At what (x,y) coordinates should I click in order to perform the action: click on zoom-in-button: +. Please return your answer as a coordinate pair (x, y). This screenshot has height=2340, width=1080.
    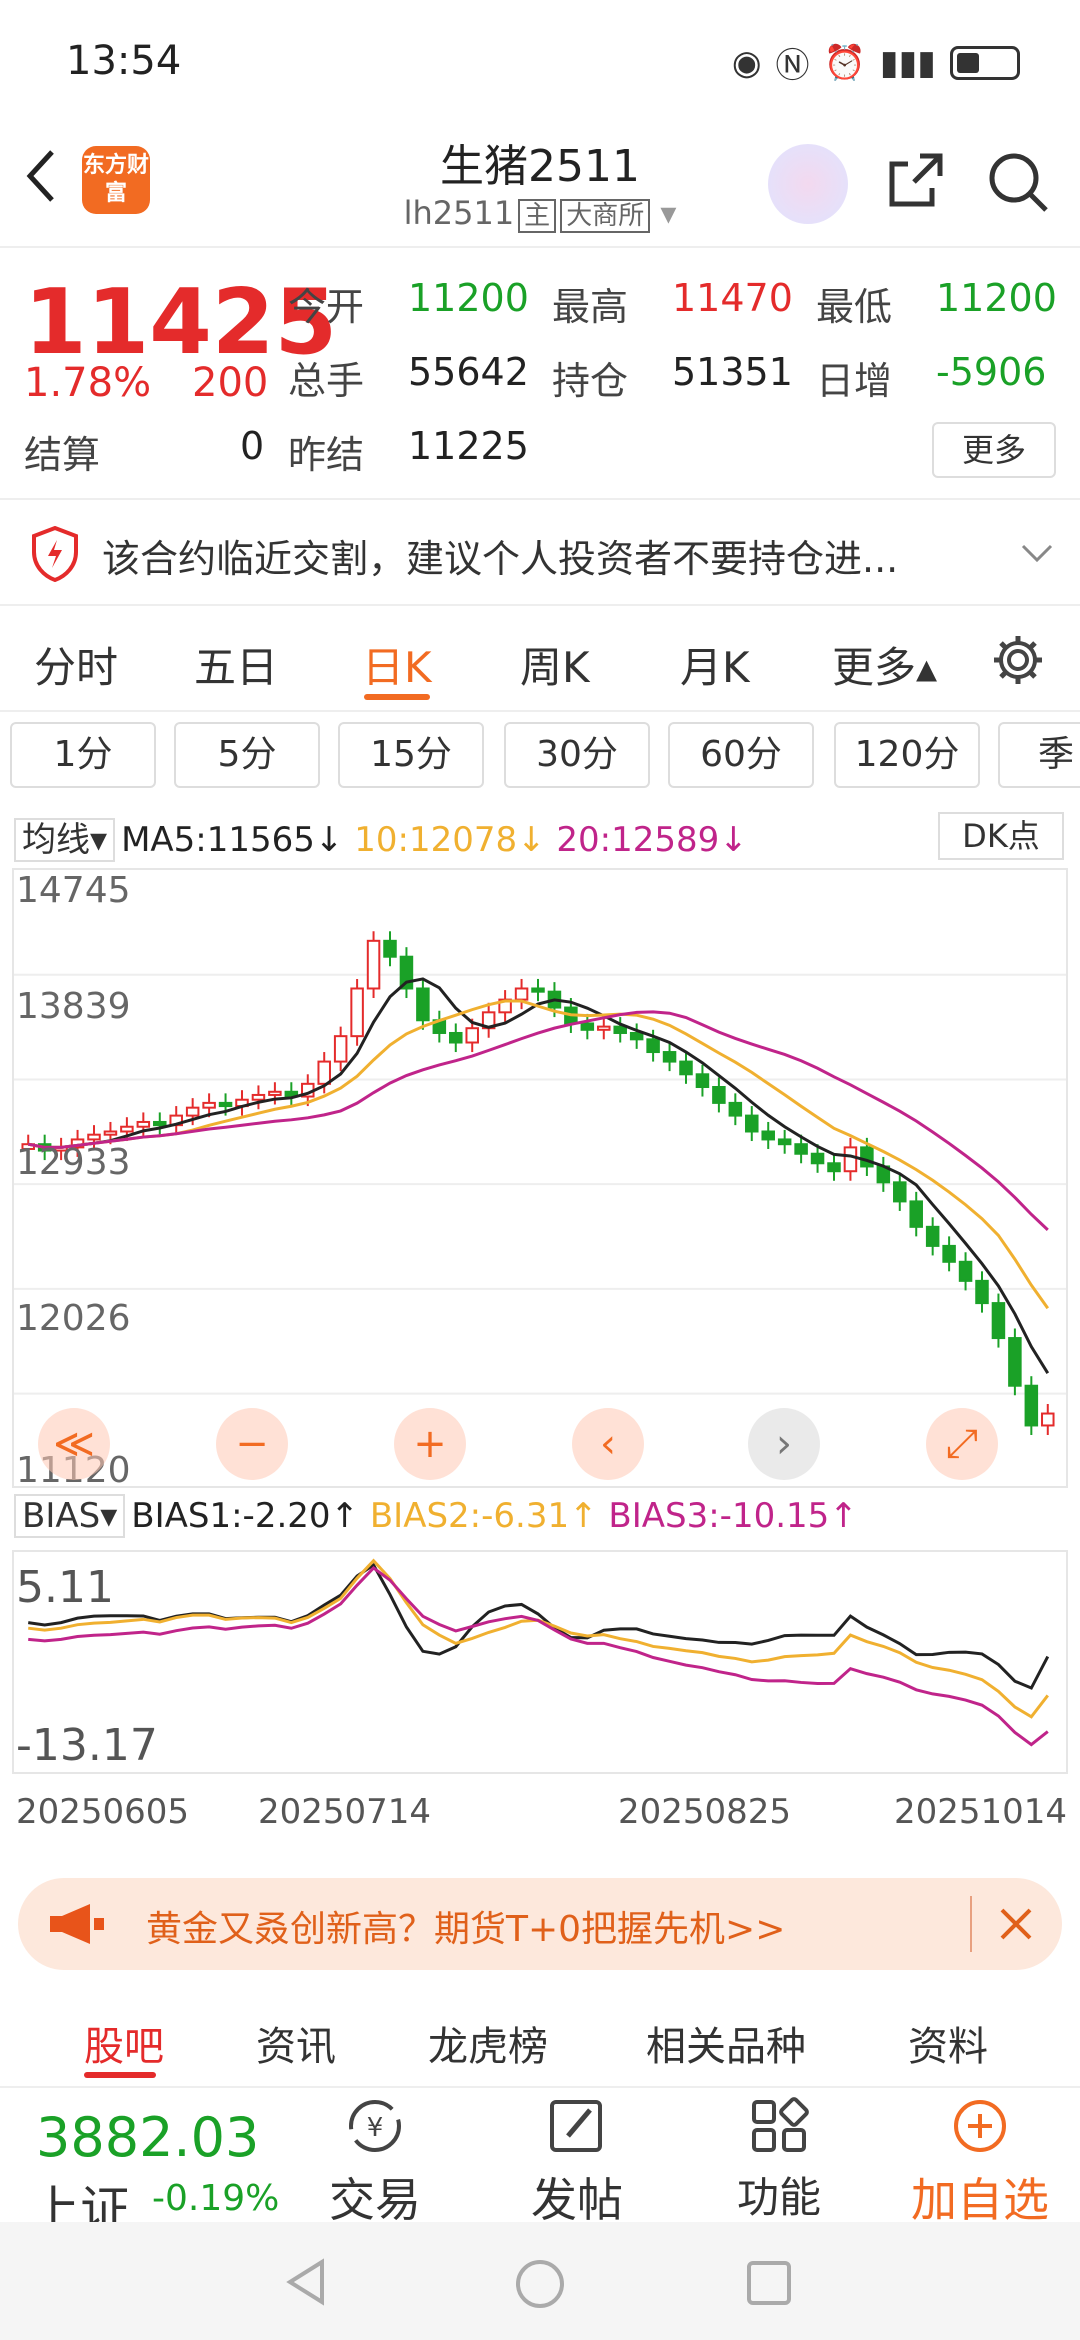
    Looking at the image, I should click on (430, 1444).